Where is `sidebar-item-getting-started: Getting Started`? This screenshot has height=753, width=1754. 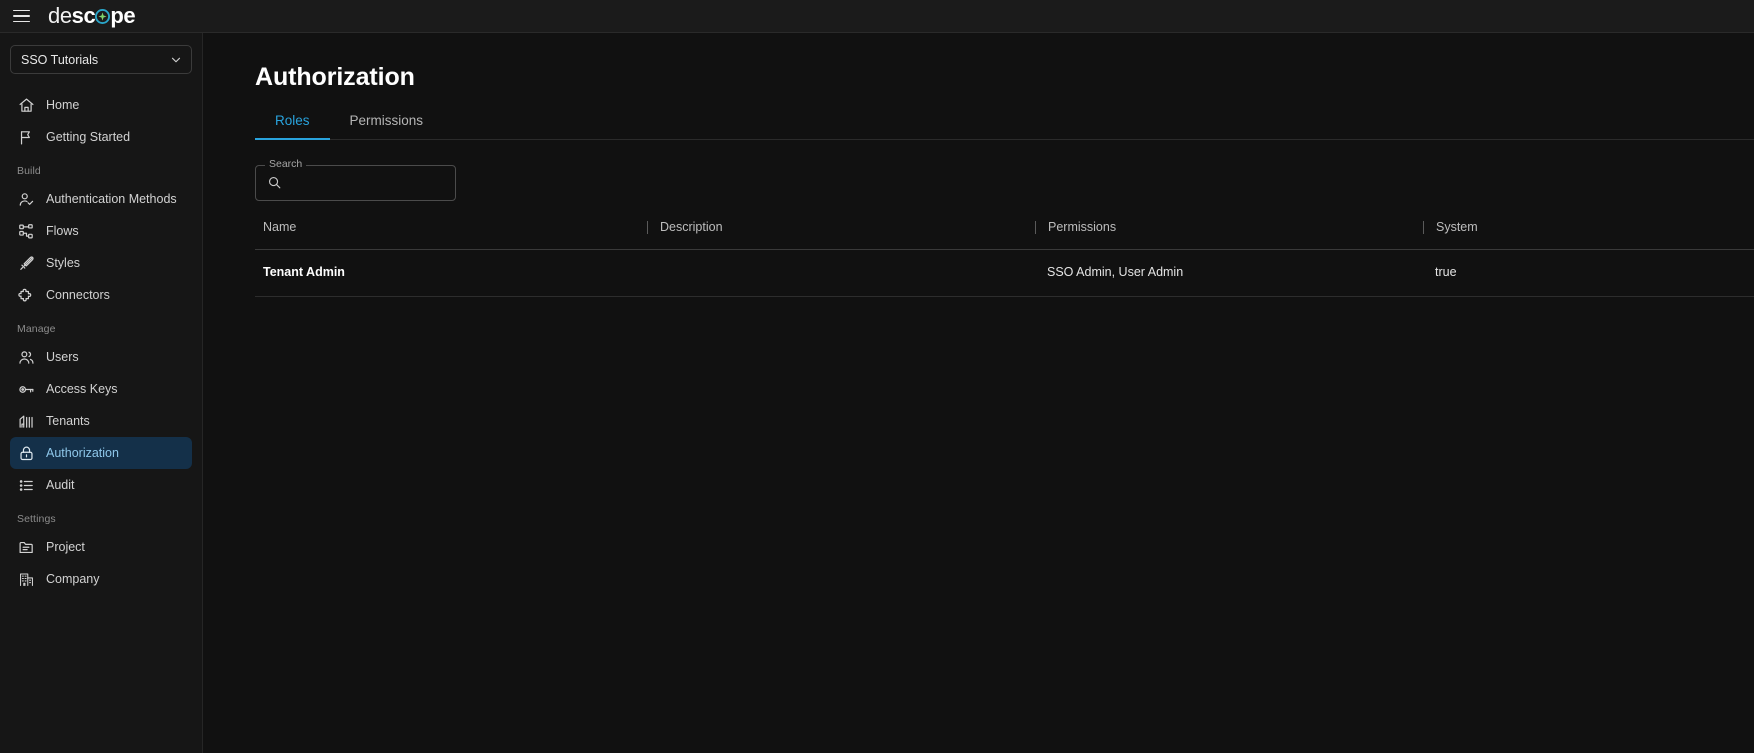
sidebar-item-getting-started: Getting Started is located at coordinates (101, 137).